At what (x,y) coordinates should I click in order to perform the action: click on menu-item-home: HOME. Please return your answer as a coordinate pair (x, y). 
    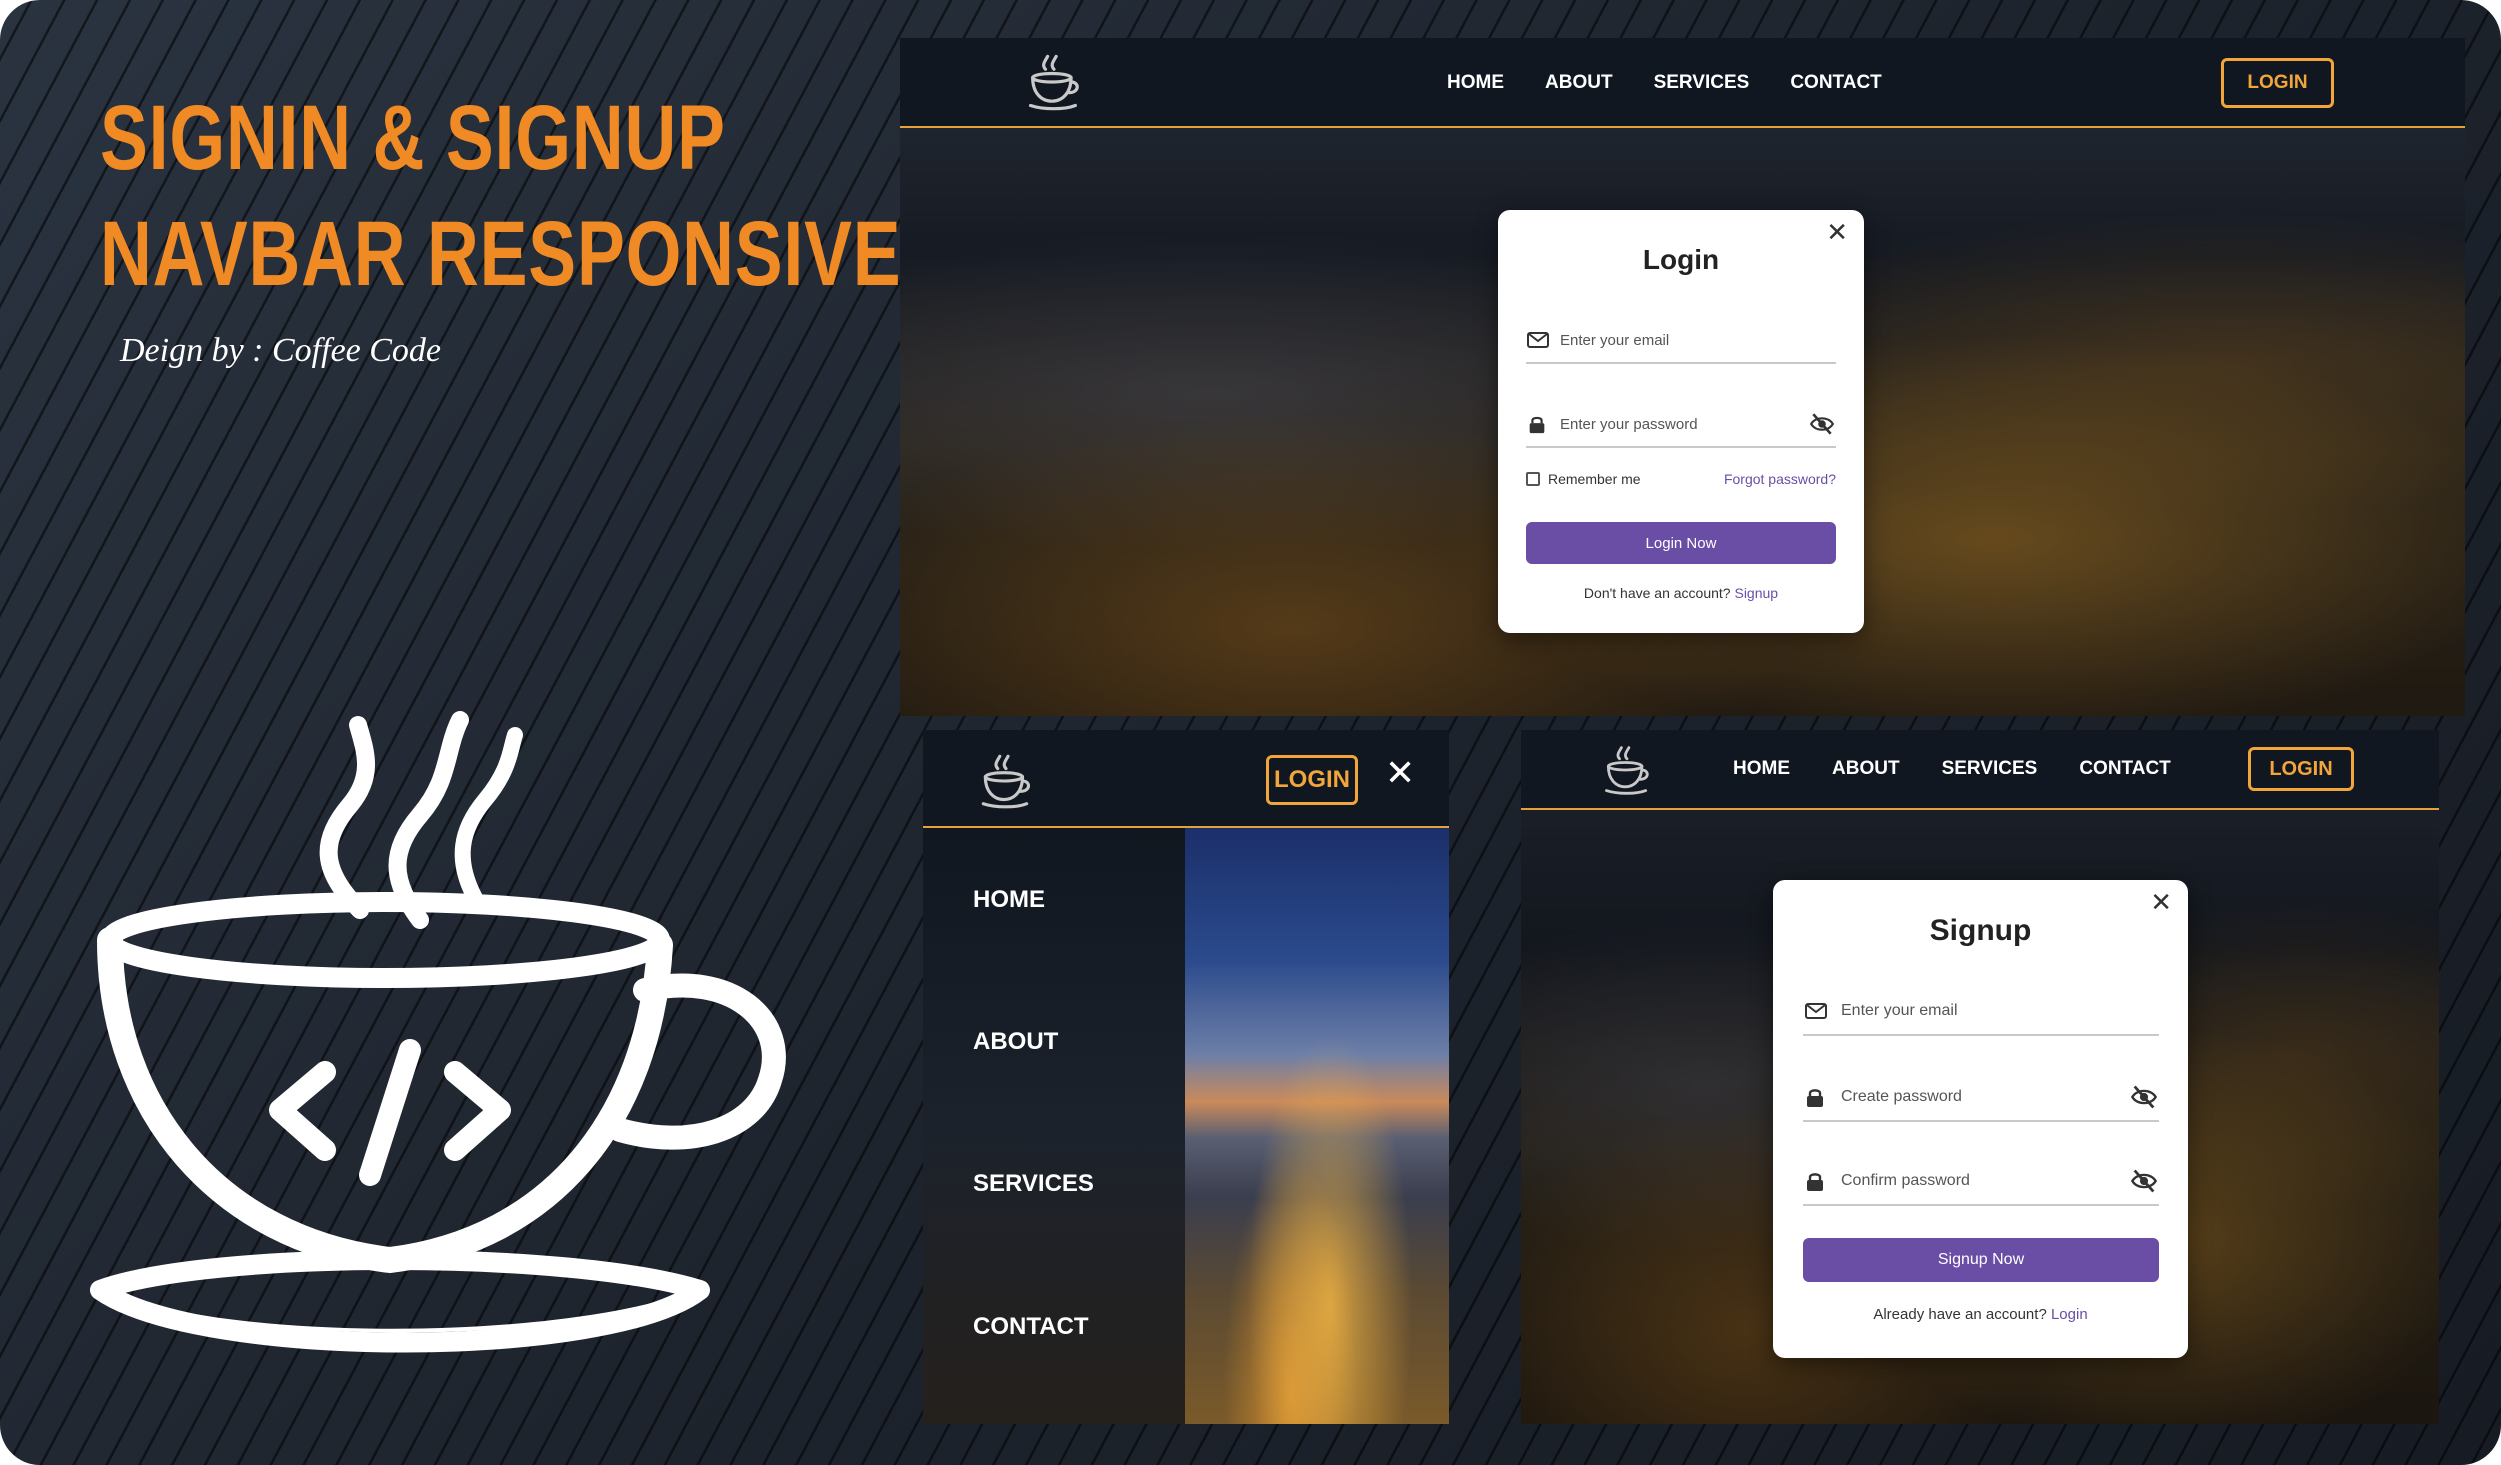
    Looking at the image, I should click on (1009, 900).